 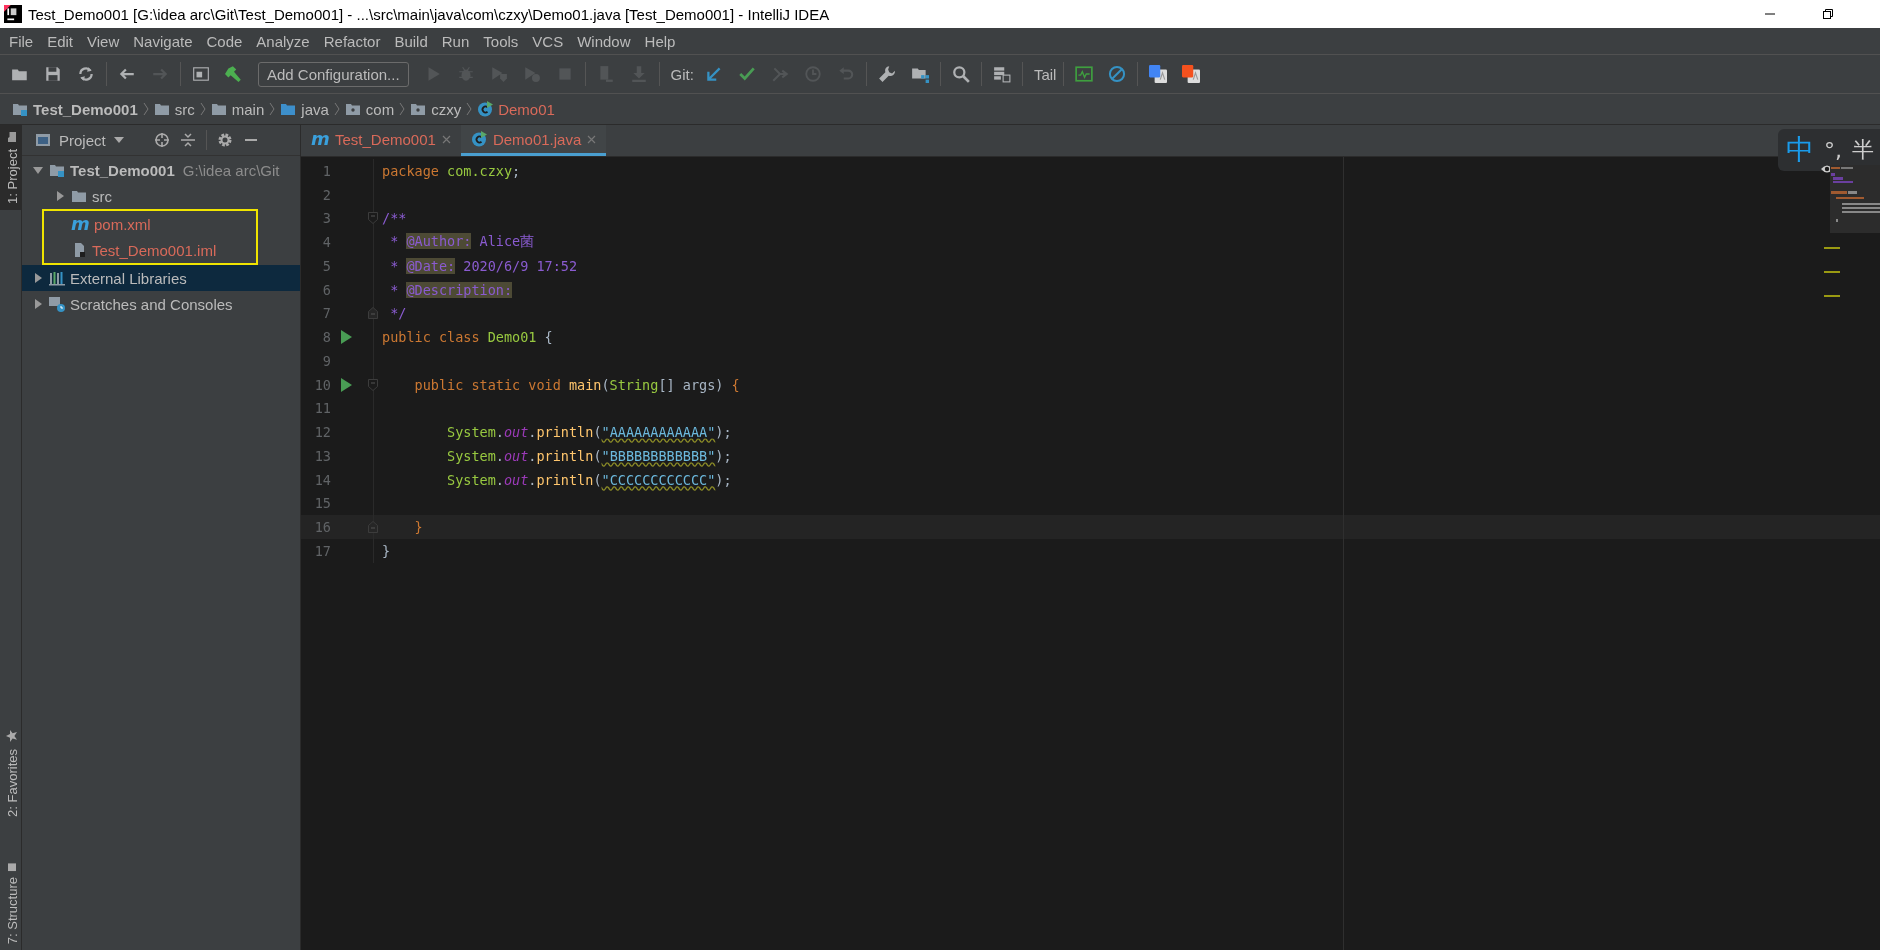 I want to click on input-method-indicator: °,, so click(x=1833, y=150).